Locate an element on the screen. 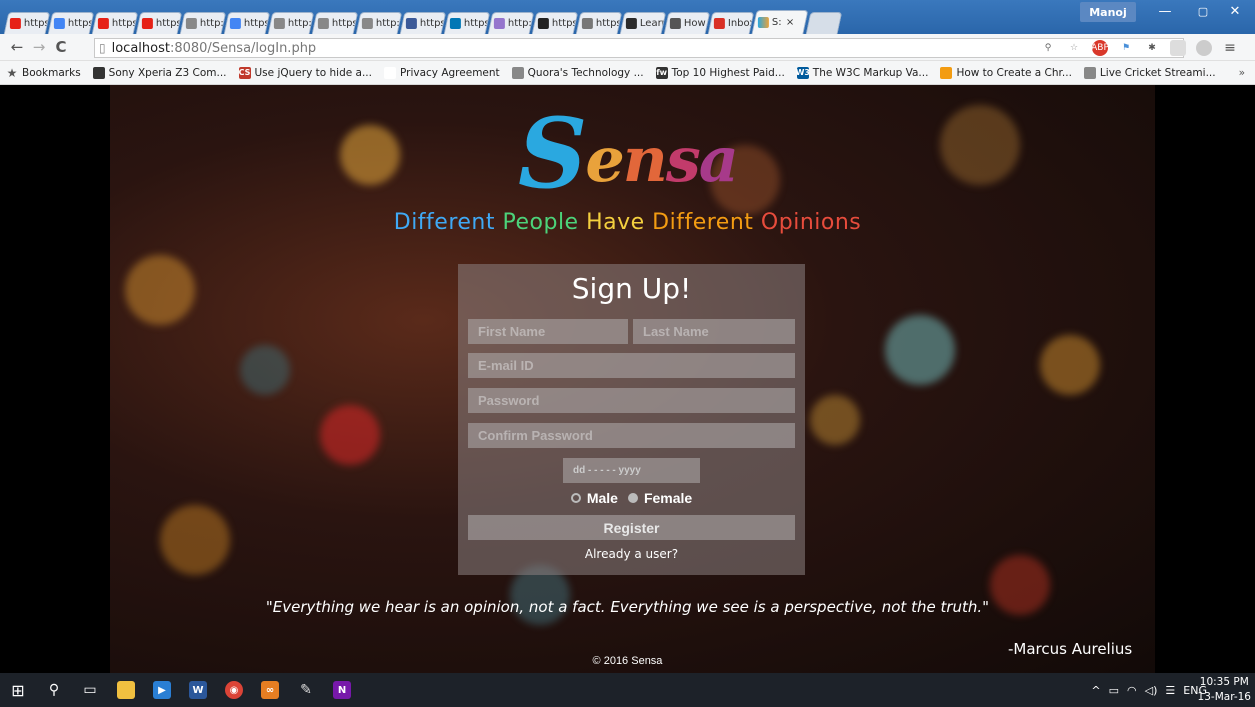 This screenshot has height=707, width=1255. bookmark-item: ★ Bookmarks is located at coordinates (43, 73).